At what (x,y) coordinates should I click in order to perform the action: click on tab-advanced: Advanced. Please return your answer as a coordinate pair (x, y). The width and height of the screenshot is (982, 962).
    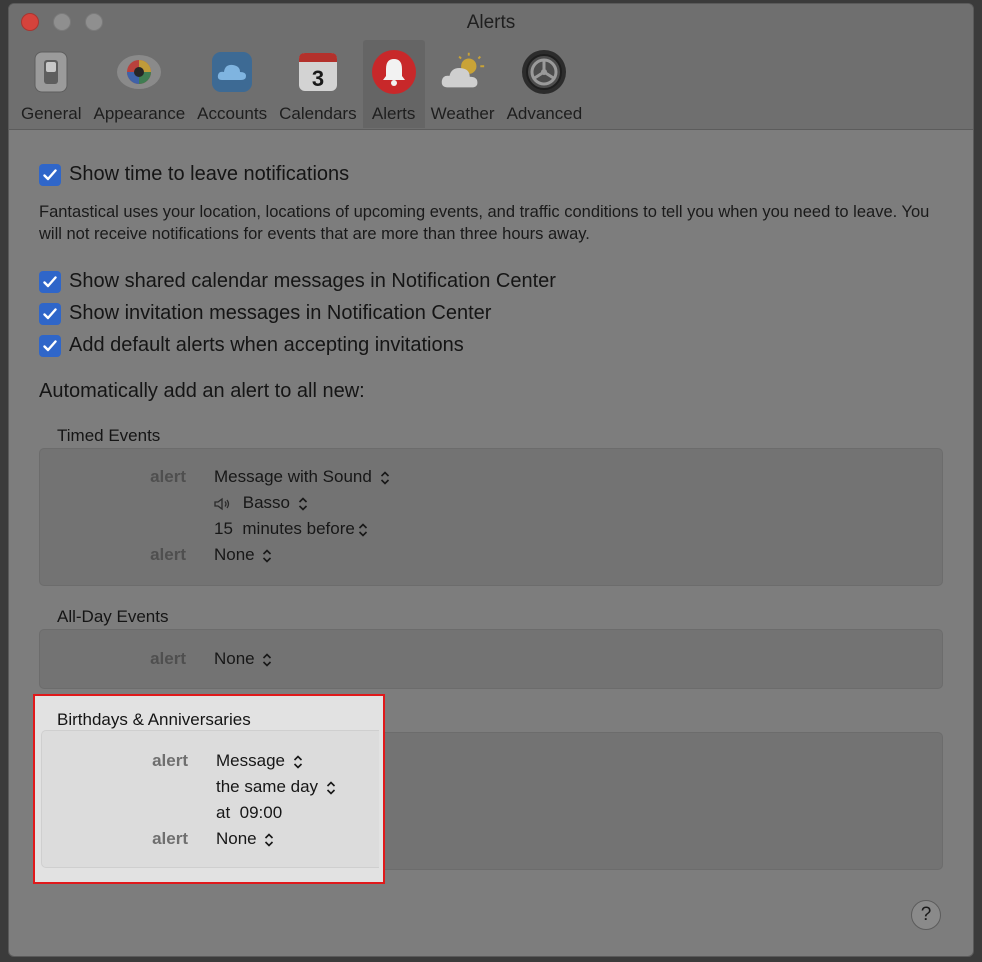
    Looking at the image, I should click on (545, 84).